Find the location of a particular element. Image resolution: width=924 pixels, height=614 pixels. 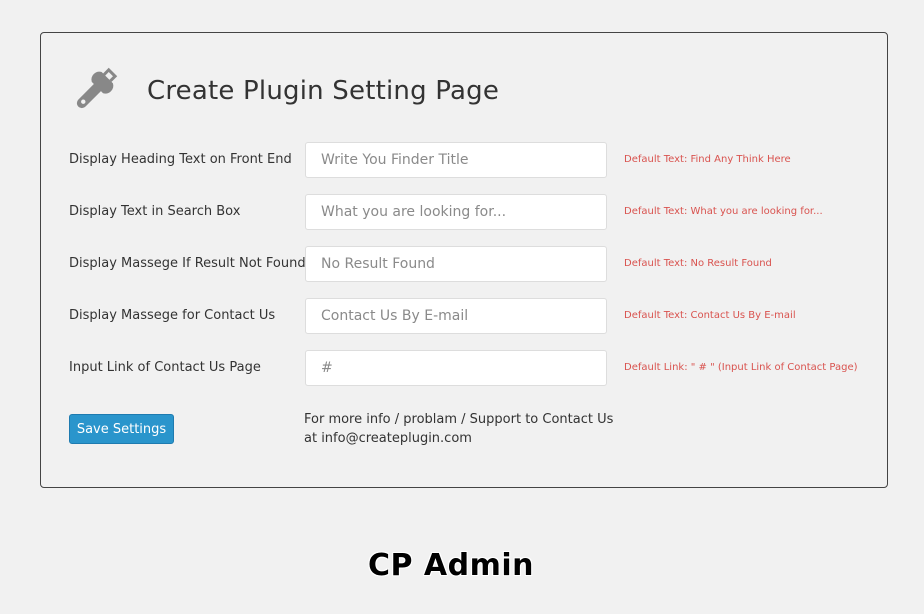

not-found-message-input is located at coordinates (456, 264).